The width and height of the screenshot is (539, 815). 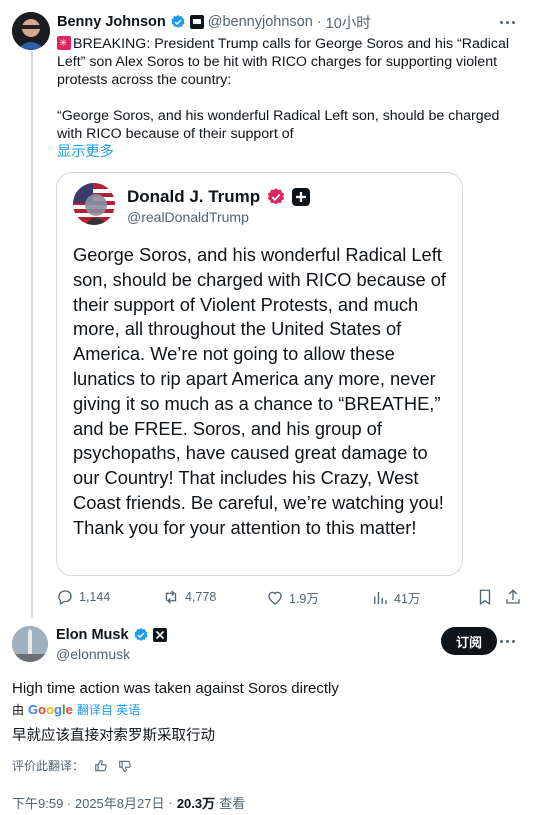 I want to click on tweet-actions: 1,144 4,778 1.9万 41万, so click(x=291, y=598).